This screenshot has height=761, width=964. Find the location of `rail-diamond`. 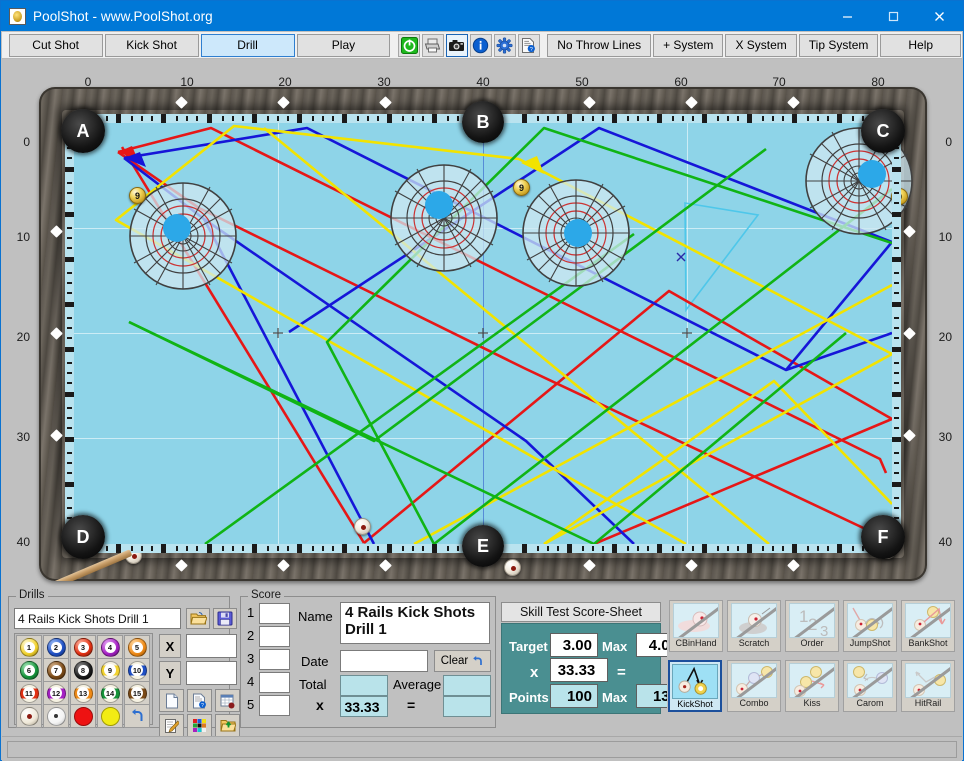

rail-diamond is located at coordinates (909, 435).